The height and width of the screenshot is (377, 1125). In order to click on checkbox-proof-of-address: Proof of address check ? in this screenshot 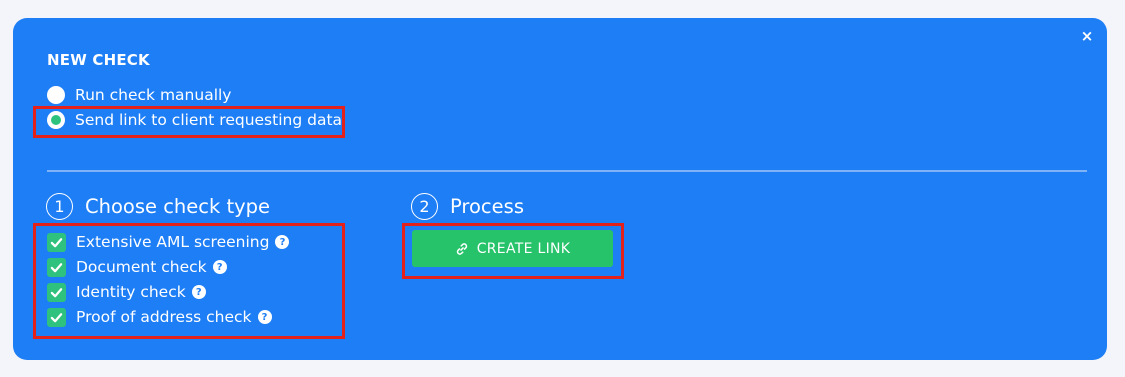, I will do `click(159, 317)`.